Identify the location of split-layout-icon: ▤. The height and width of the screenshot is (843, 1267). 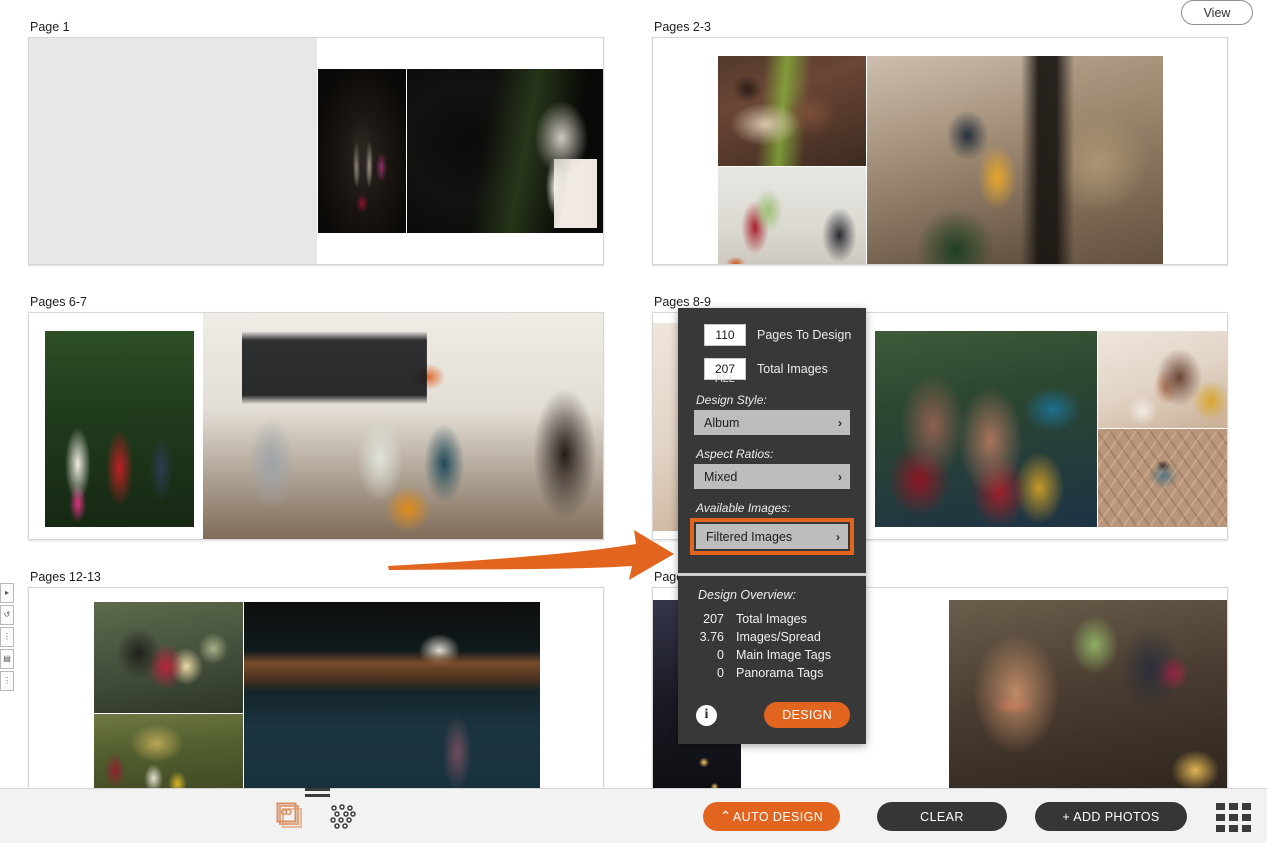
(7, 659).